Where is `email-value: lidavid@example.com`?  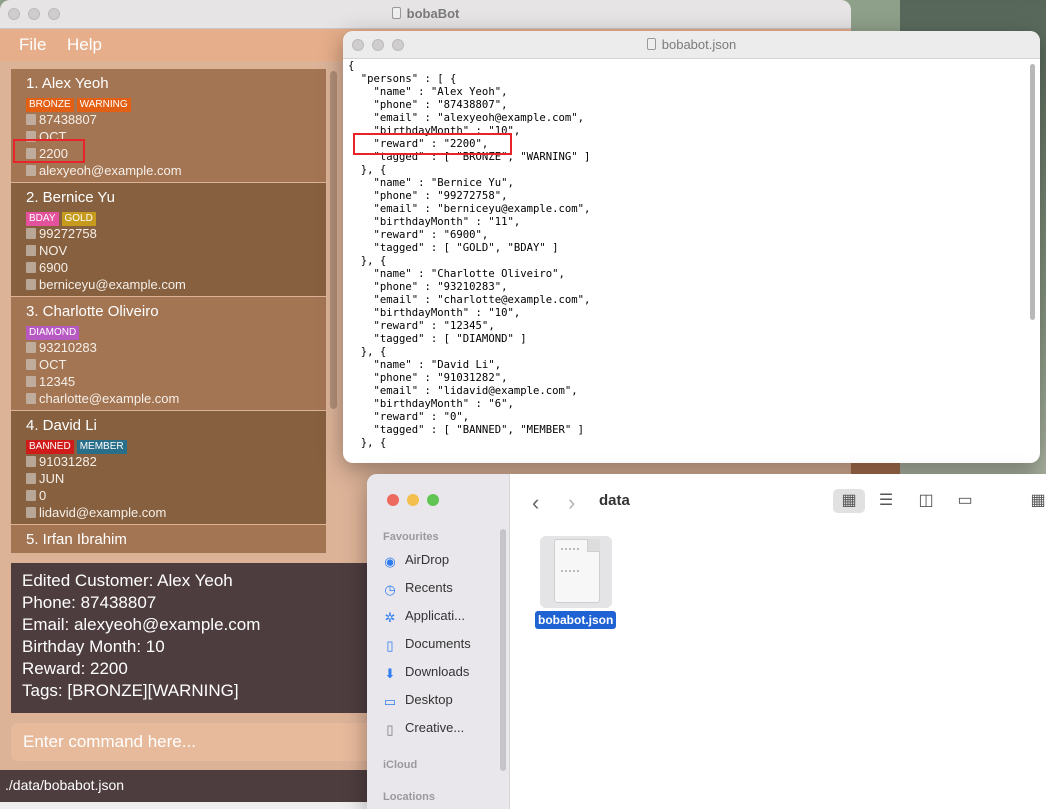 email-value: lidavid@example.com is located at coordinates (103, 512).